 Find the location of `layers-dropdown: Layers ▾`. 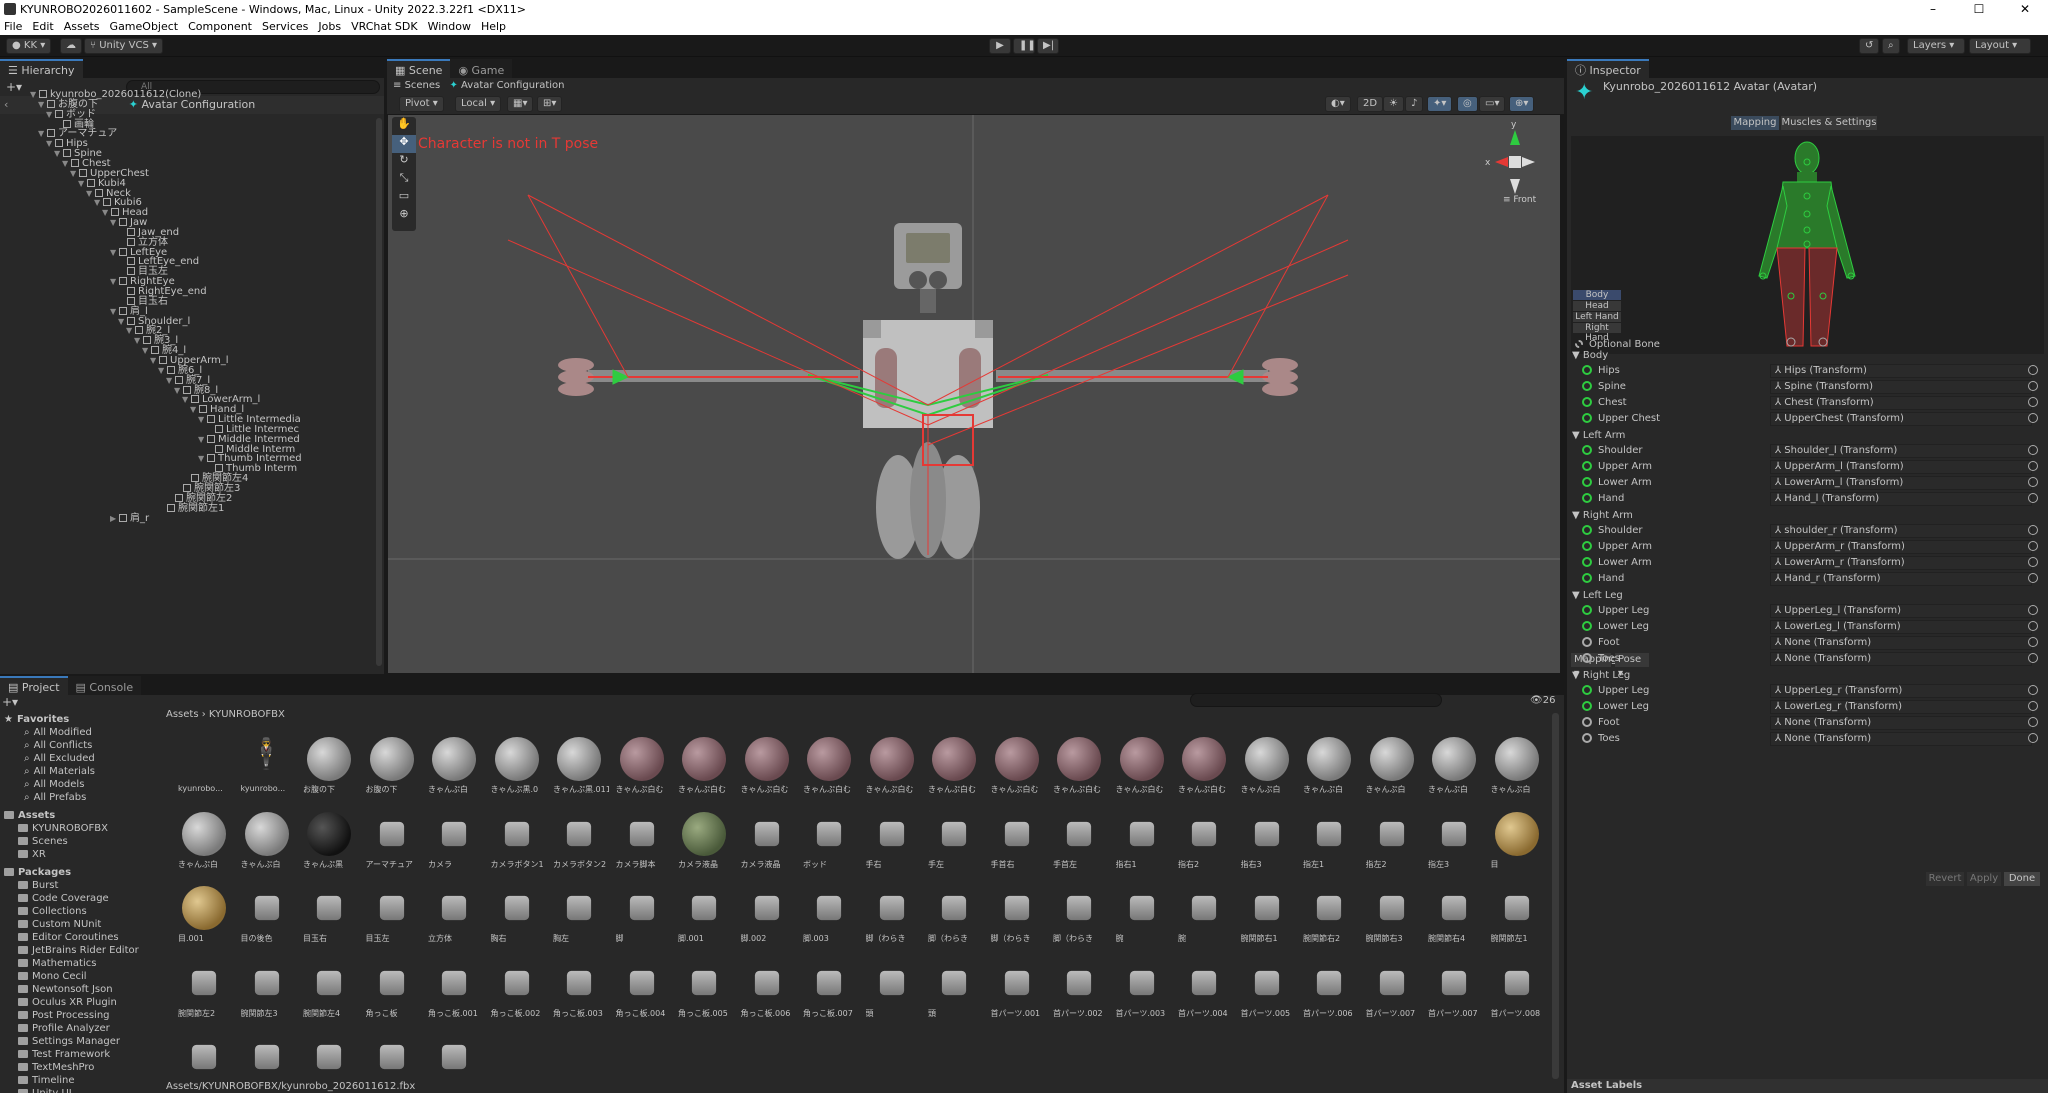

layers-dropdown: Layers ▾ is located at coordinates (1936, 46).